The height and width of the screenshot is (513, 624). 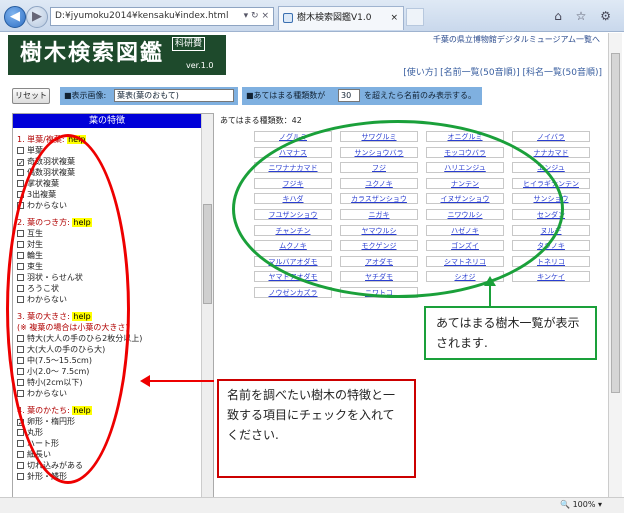 What do you see at coordinates (113, 476) in the screenshot?
I see `feature-option: 針形・鱗形` at bounding box center [113, 476].